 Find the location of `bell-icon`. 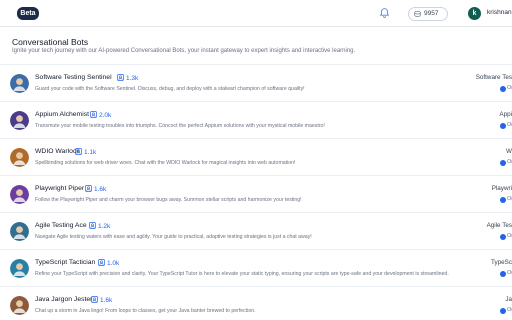

bell-icon is located at coordinates (384, 13).